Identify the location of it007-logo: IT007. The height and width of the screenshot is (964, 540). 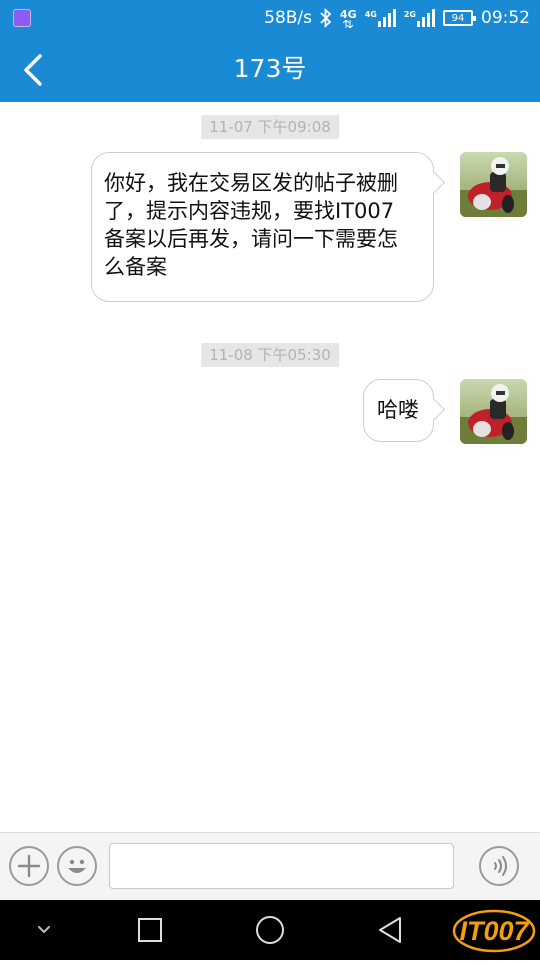
(494, 931).